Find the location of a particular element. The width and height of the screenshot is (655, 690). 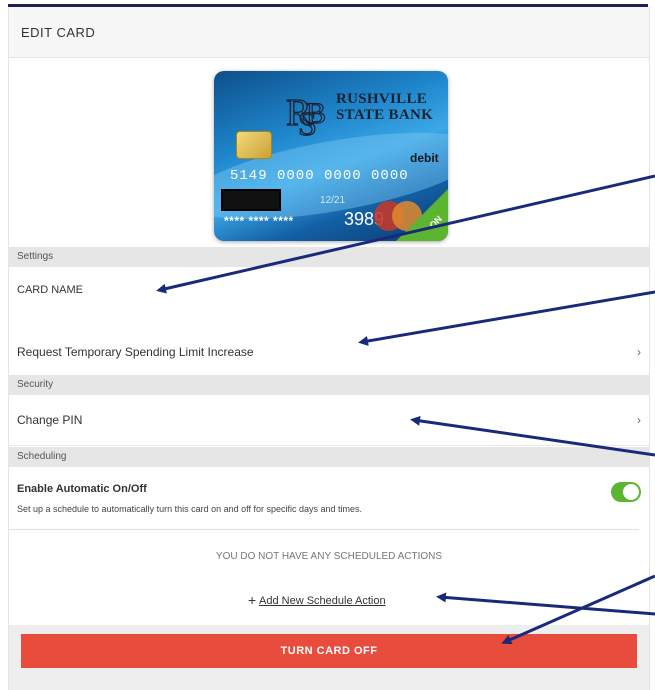

section-title: Settings is located at coordinates (35, 256).